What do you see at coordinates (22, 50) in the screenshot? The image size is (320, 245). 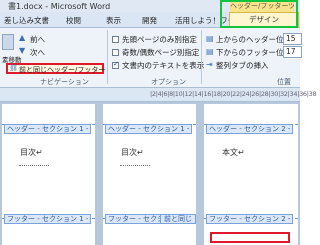 I see `next-arrow-icon: ▼` at bounding box center [22, 50].